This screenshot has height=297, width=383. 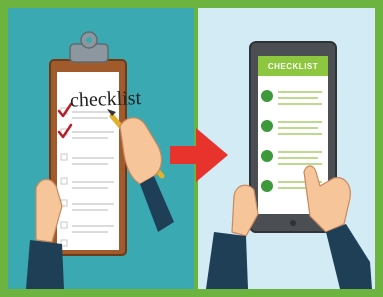 What do you see at coordinates (293, 66) in the screenshot?
I see `tablet-header-title: CHECKLIST` at bounding box center [293, 66].